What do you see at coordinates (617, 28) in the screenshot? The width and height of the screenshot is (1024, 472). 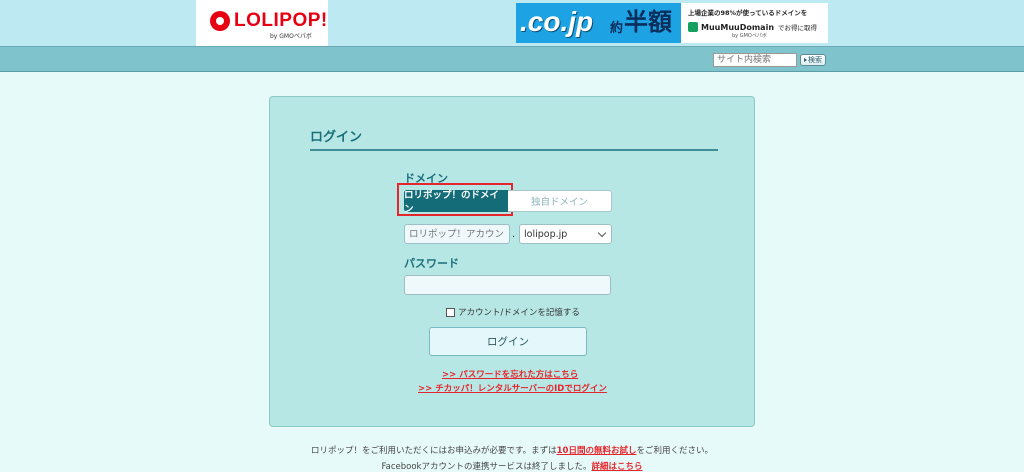 I see `banner-yaku-text: 約` at bounding box center [617, 28].